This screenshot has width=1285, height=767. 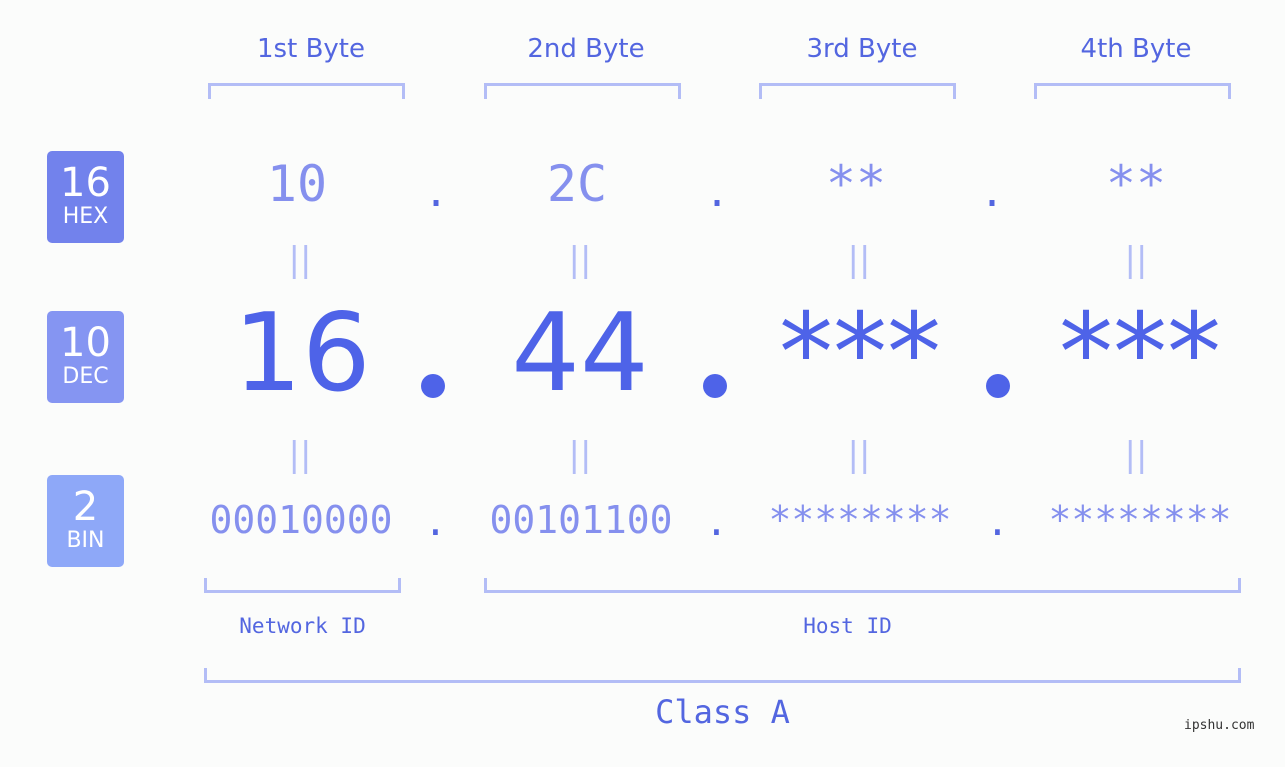 I want to click on hex-value-2: 2C, so click(x=577, y=184).